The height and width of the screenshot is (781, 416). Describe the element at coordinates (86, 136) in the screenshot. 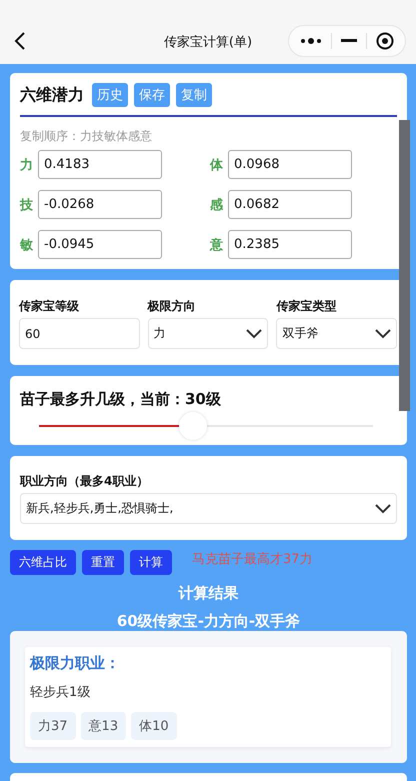

I see `copy-order-hint: 复制顺序：力技敏体感意` at that location.